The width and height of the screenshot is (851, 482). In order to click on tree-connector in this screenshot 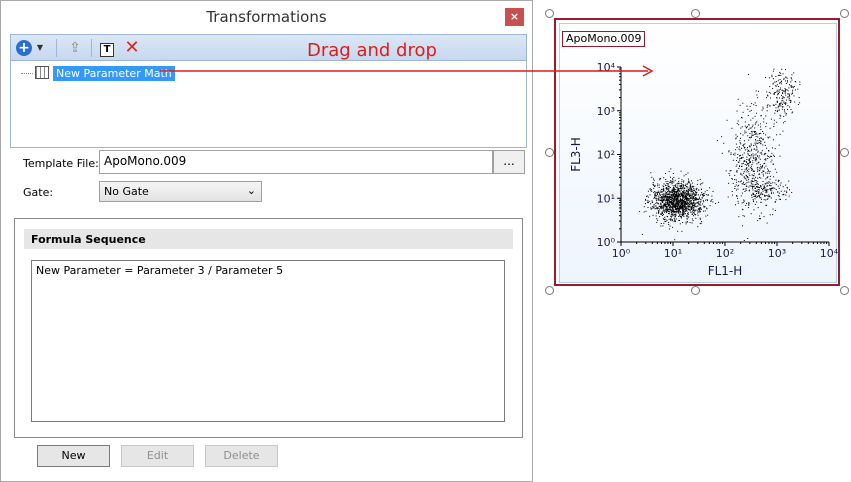, I will do `click(27, 73)`.